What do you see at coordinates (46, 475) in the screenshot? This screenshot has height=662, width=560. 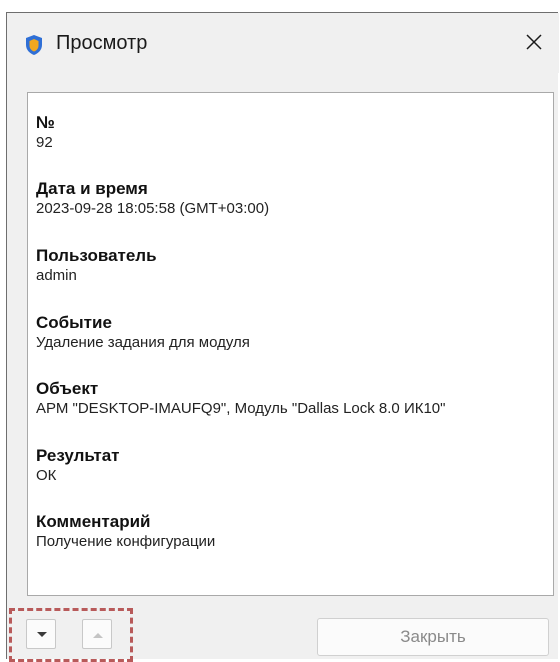 I see `field-value: ОК` at bounding box center [46, 475].